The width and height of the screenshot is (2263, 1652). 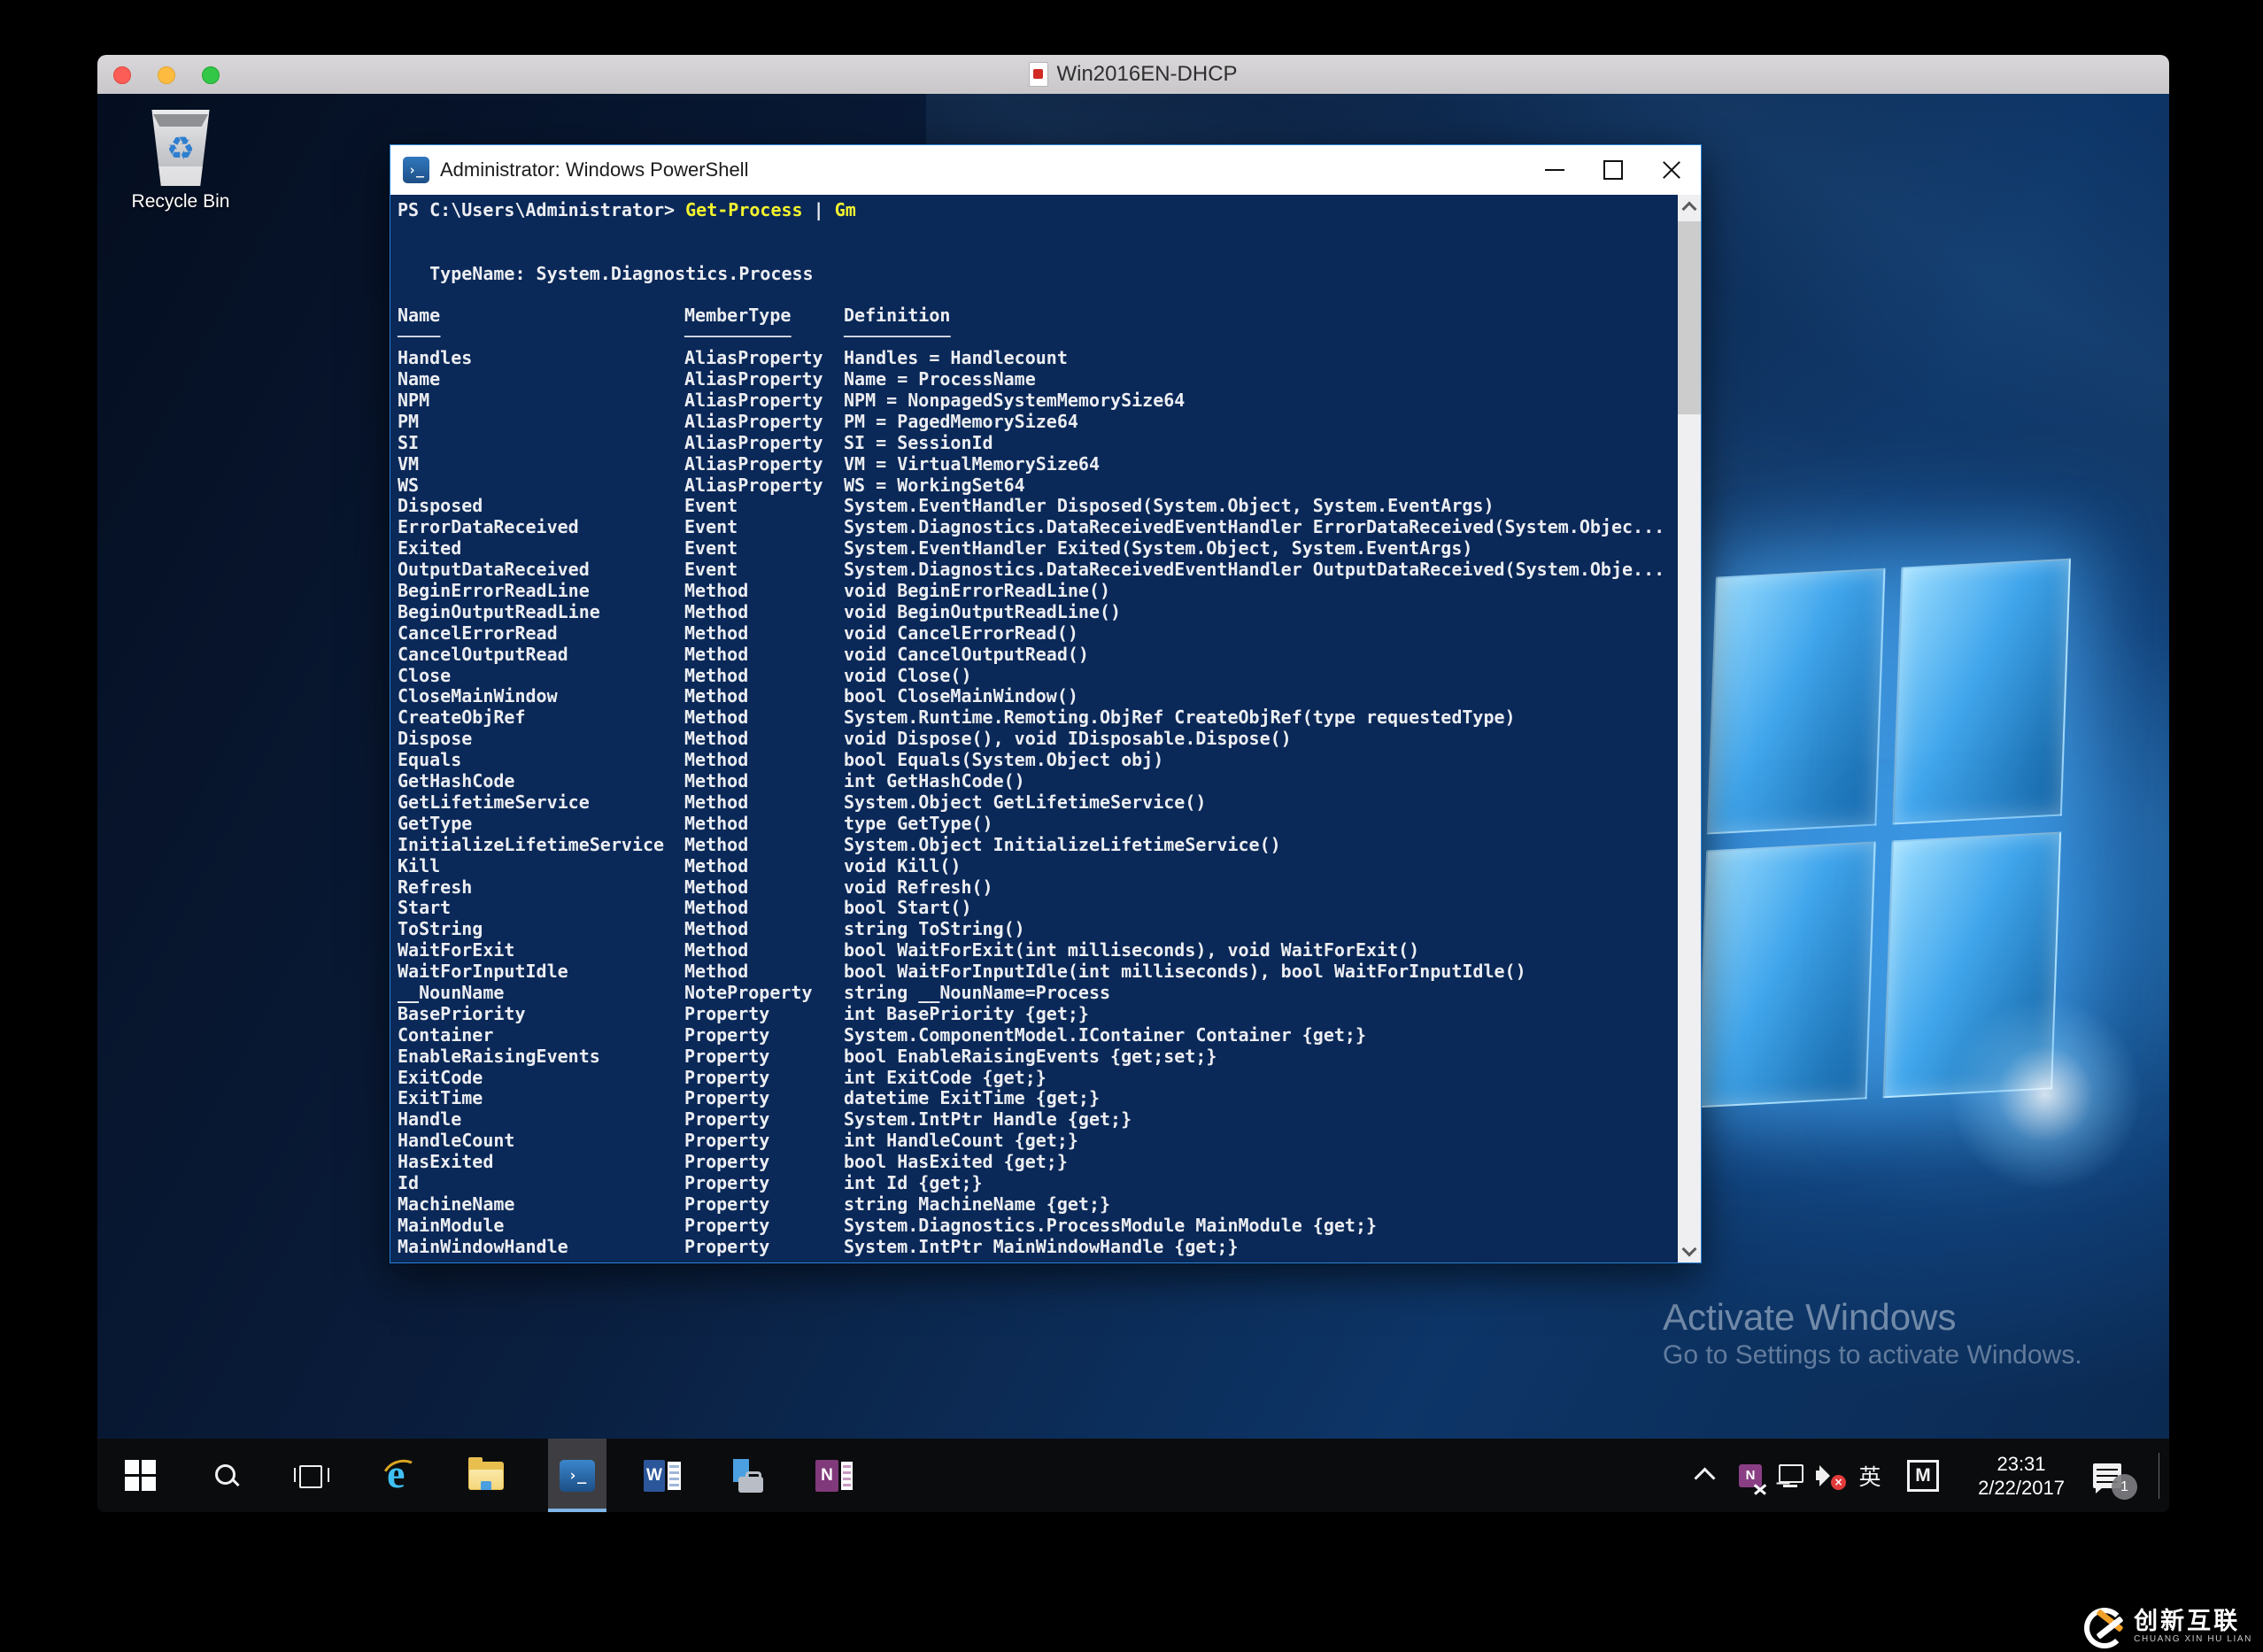 What do you see at coordinates (749, 1098) in the screenshot?
I see `member-row: ExitTime Property datetime ExitTime {get;}` at bounding box center [749, 1098].